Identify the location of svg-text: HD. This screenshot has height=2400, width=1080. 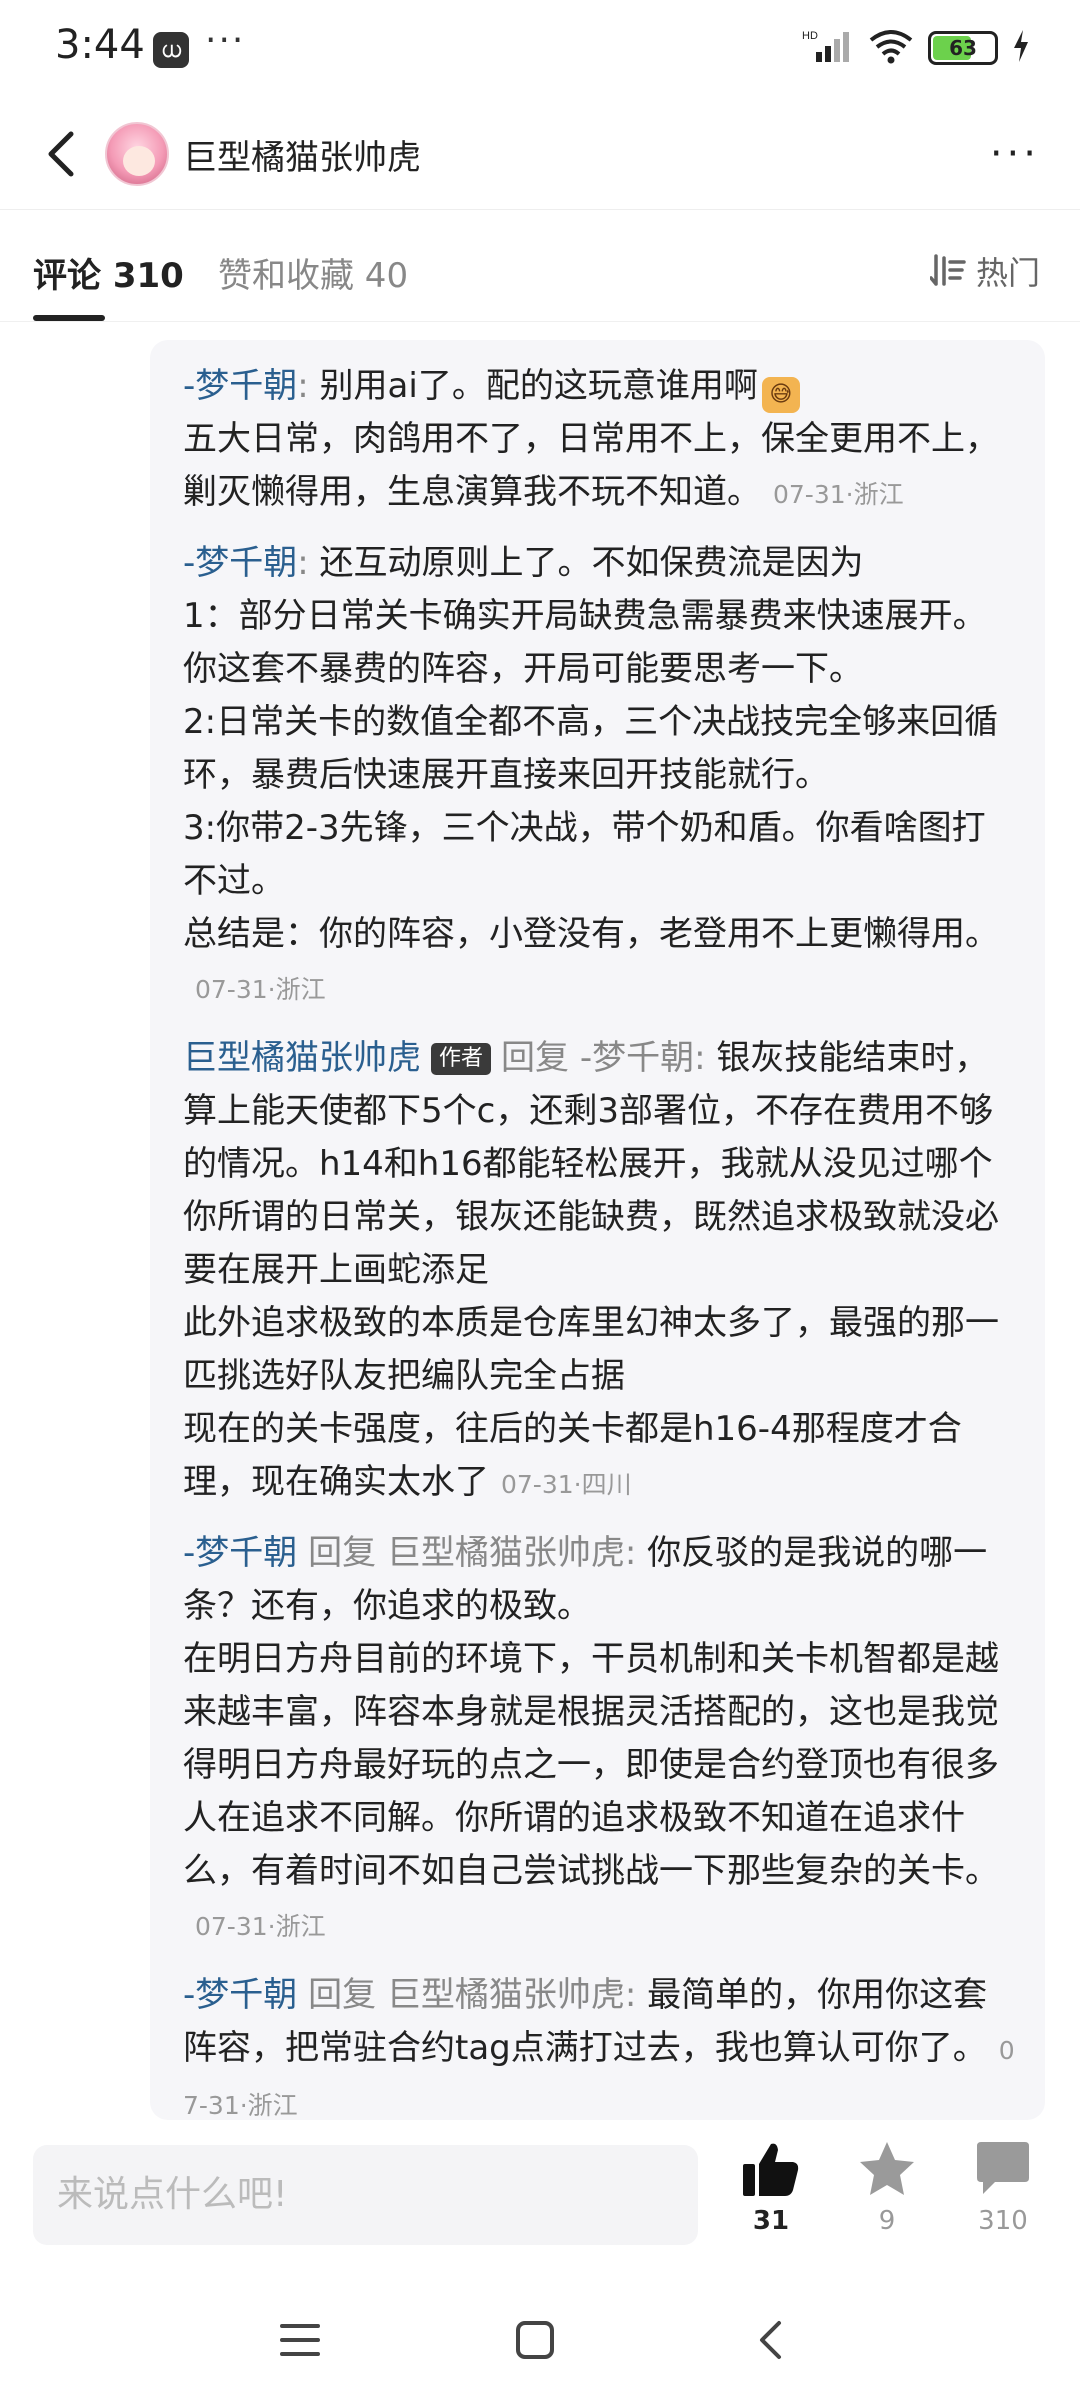
(810, 36).